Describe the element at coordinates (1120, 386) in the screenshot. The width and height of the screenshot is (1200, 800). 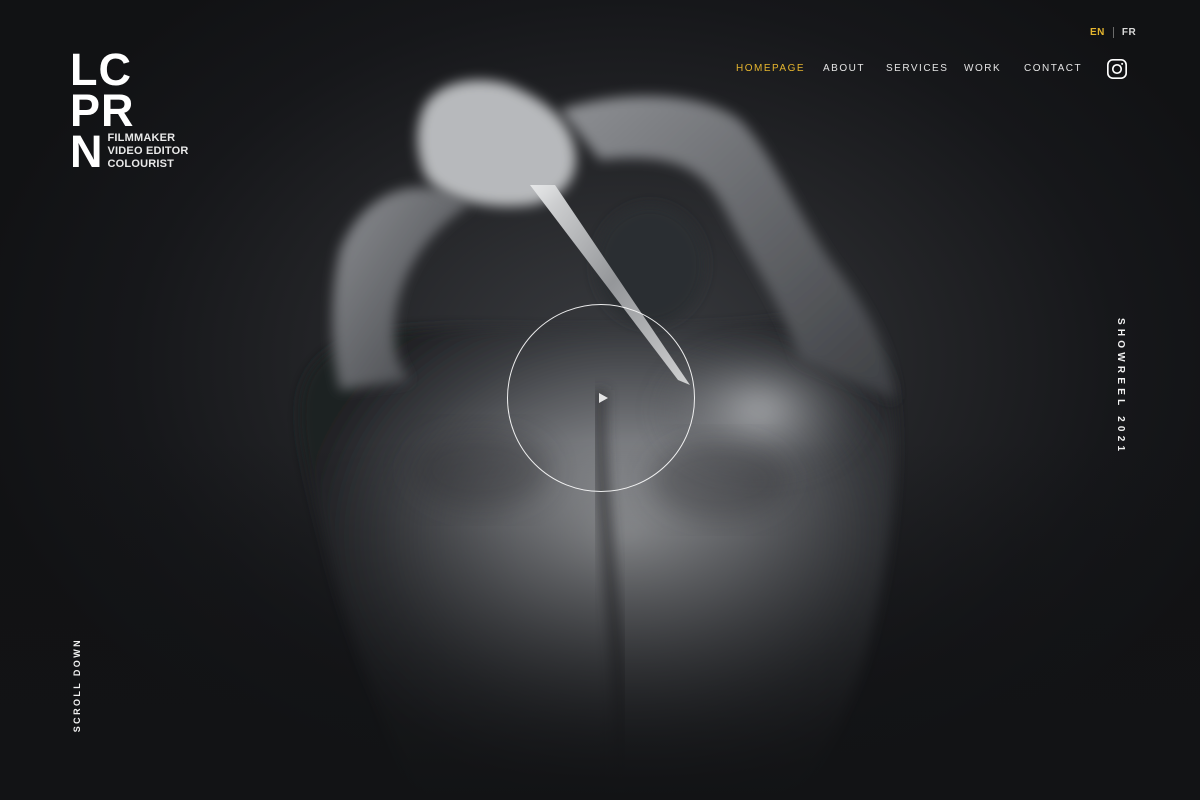
I see `showreel-label: SHOWREEL 2021` at that location.